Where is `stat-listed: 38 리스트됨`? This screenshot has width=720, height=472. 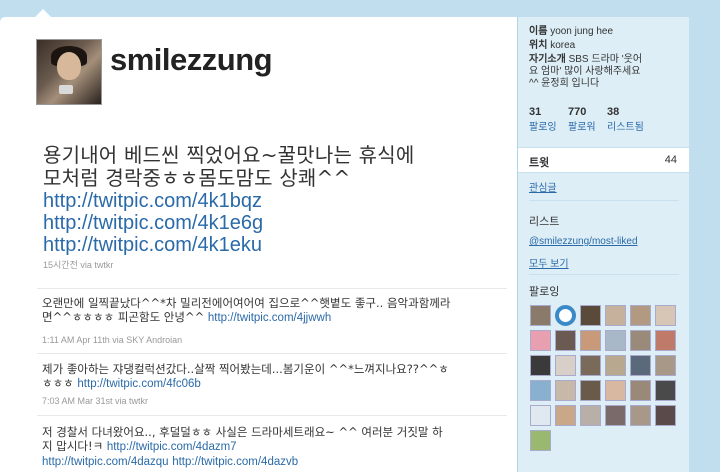 stat-listed: 38 리스트됨 is located at coordinates (625, 119).